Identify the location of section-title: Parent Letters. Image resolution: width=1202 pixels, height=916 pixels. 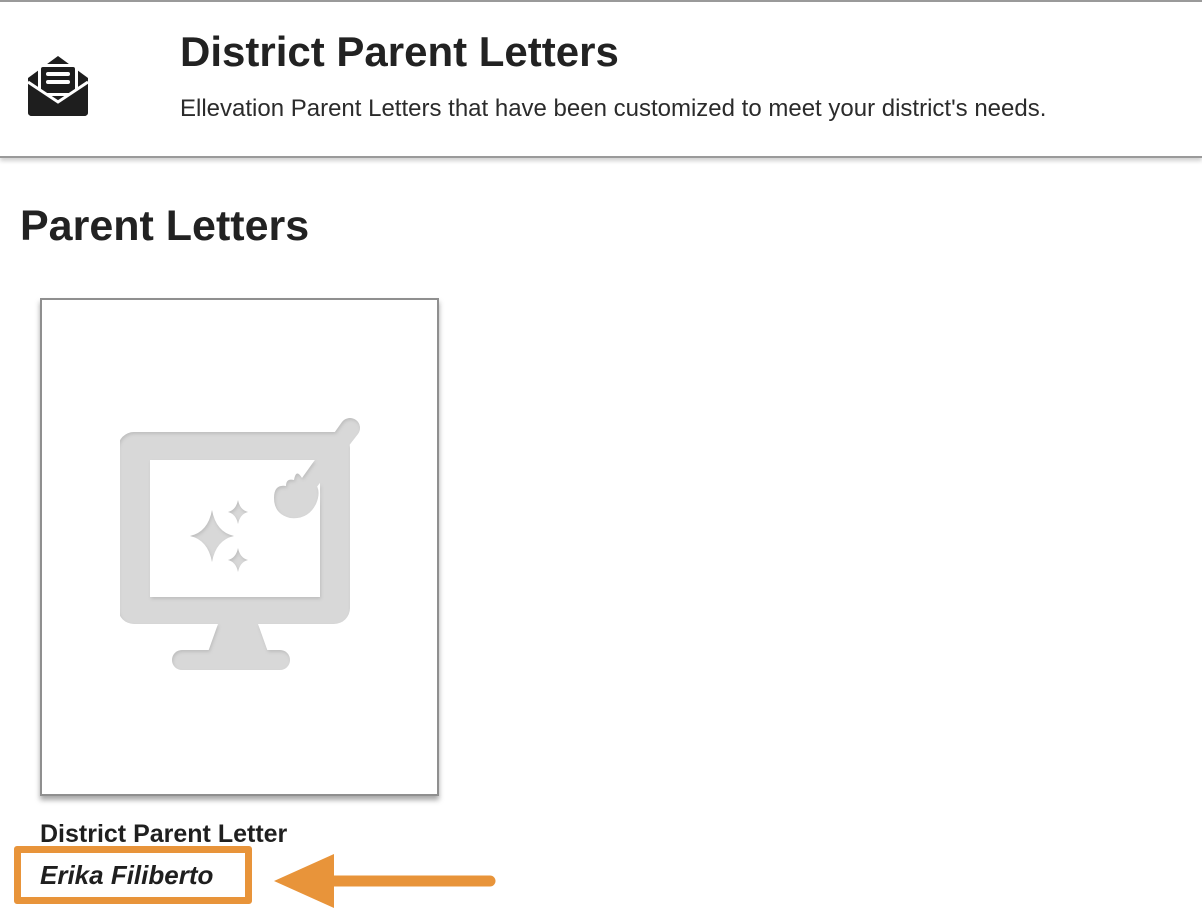
(165, 226).